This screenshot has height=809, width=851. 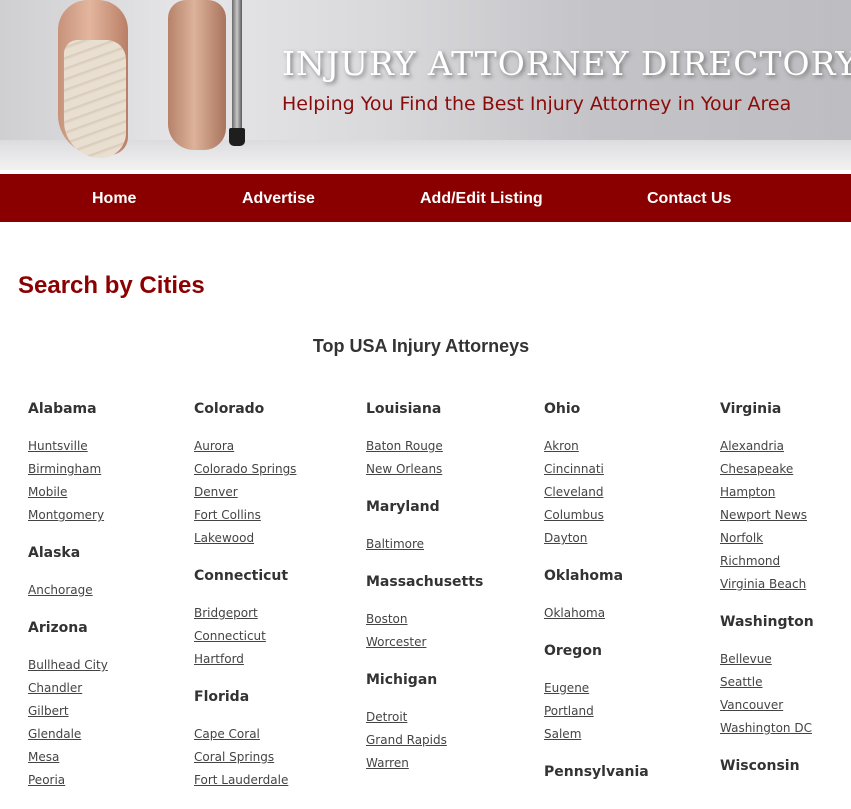 What do you see at coordinates (234, 757) in the screenshot?
I see `city-link: Coral Springs` at bounding box center [234, 757].